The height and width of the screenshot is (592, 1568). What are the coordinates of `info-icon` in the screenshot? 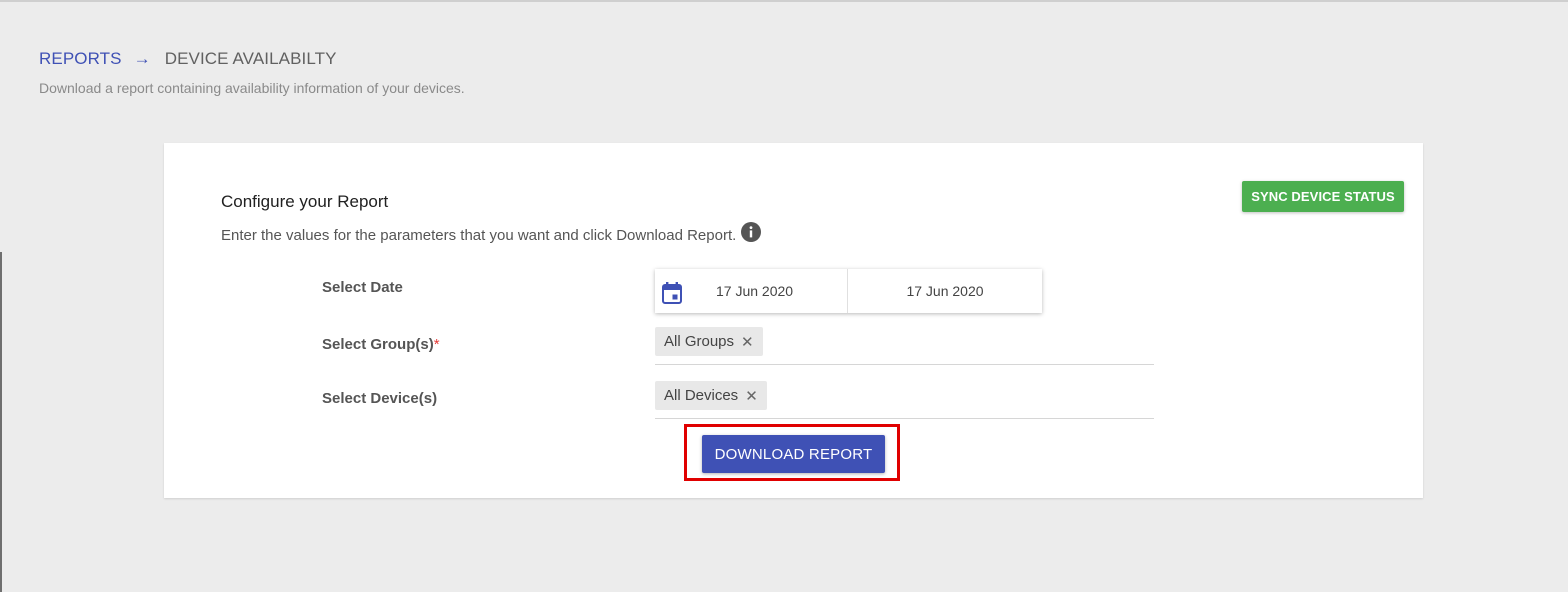 It's located at (751, 232).